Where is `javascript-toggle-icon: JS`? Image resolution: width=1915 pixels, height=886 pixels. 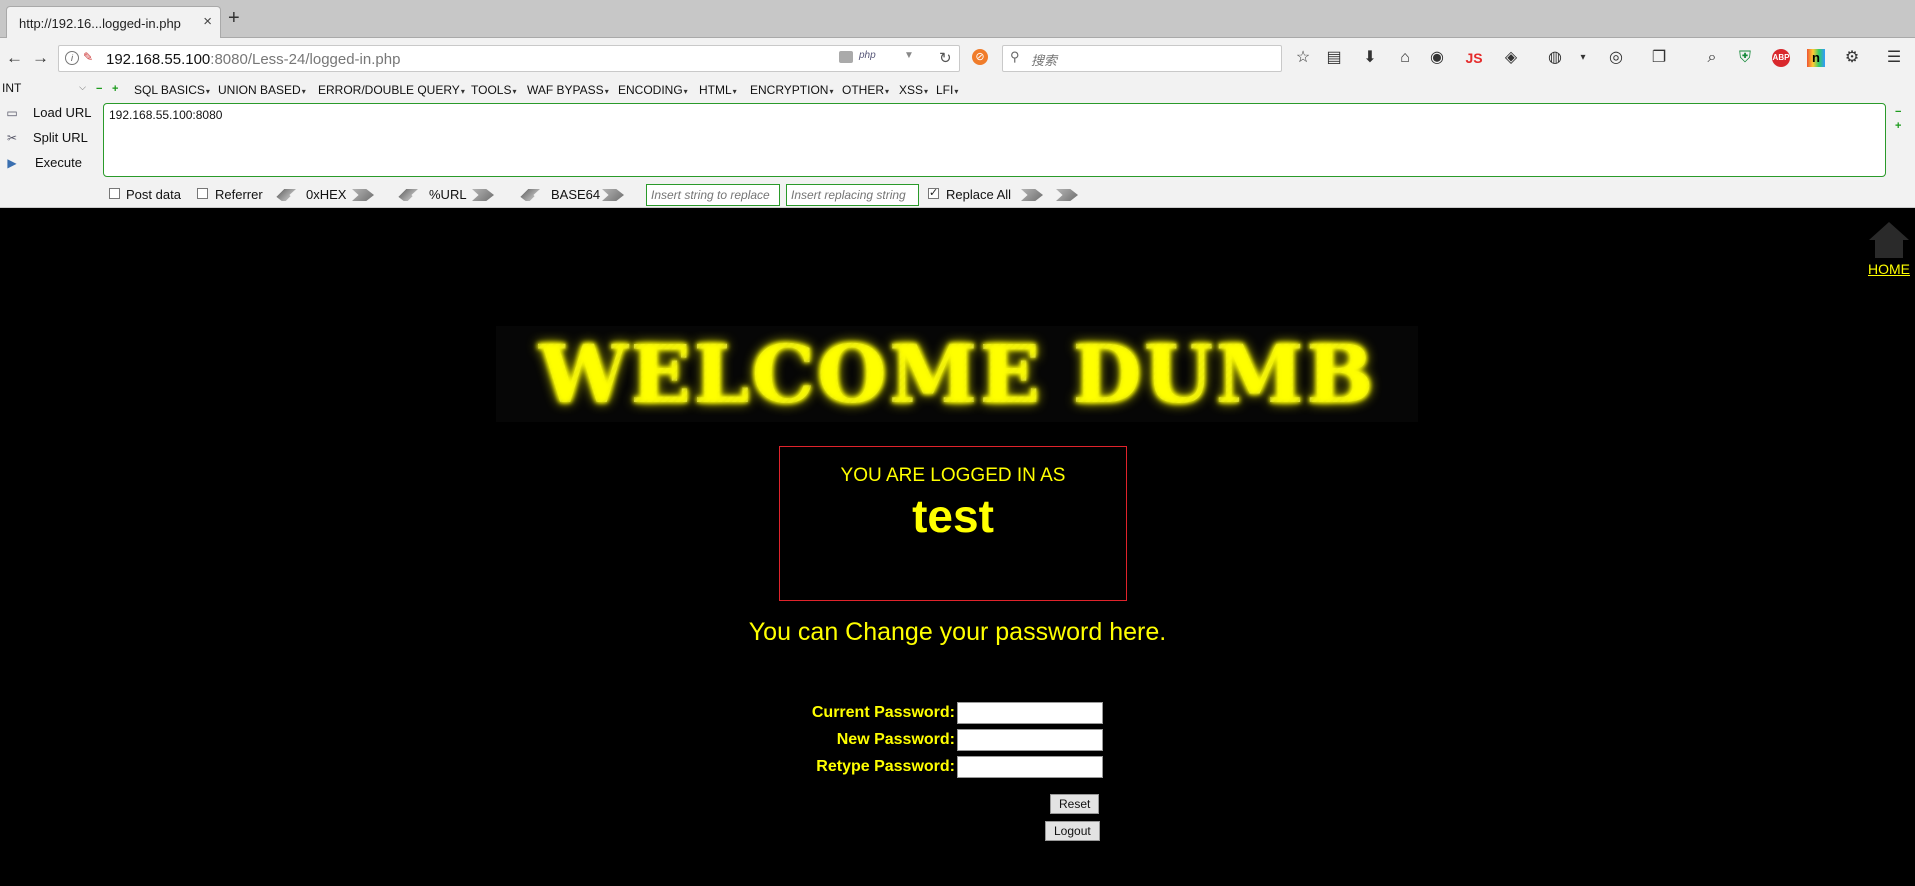
javascript-toggle-icon: JS is located at coordinates (1474, 58).